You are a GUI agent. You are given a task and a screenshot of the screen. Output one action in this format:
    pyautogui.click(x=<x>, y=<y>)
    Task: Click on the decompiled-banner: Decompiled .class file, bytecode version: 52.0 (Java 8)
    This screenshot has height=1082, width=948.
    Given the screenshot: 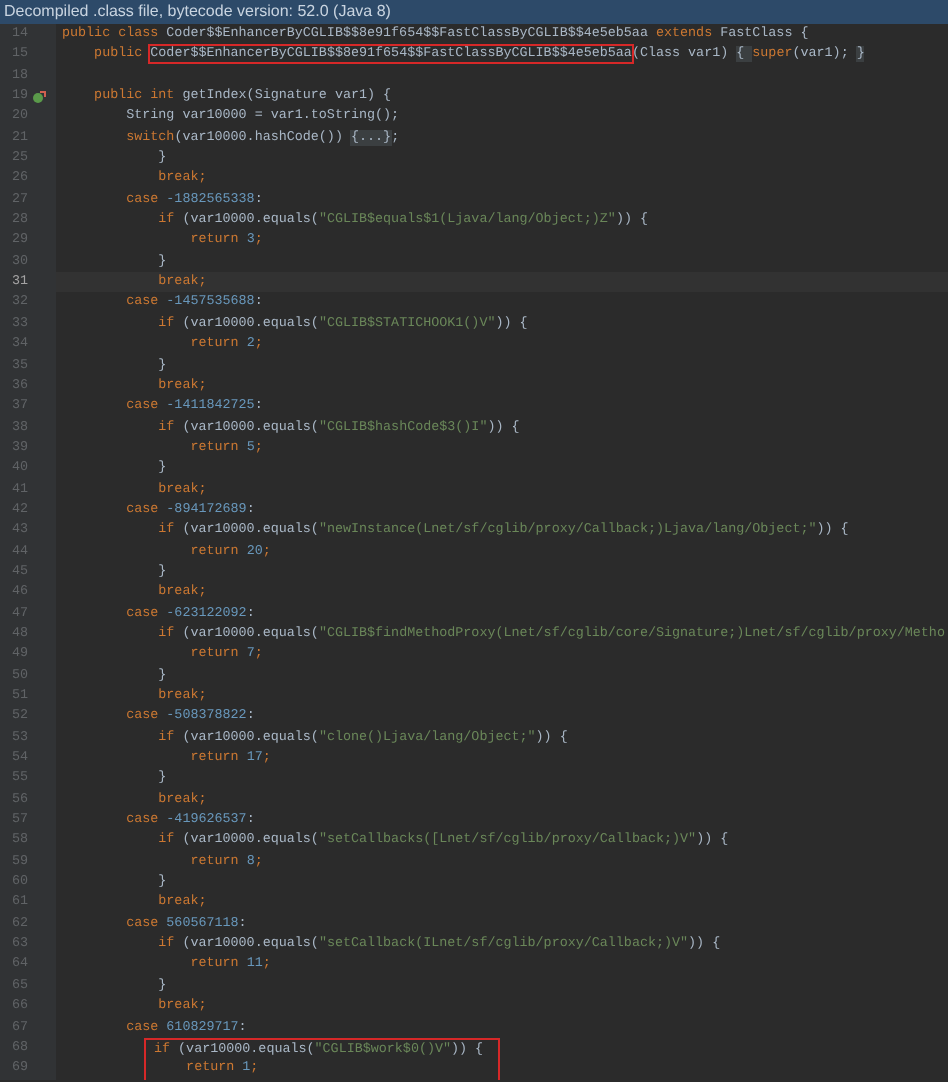 What is the action you would take?
    pyautogui.click(x=474, y=12)
    